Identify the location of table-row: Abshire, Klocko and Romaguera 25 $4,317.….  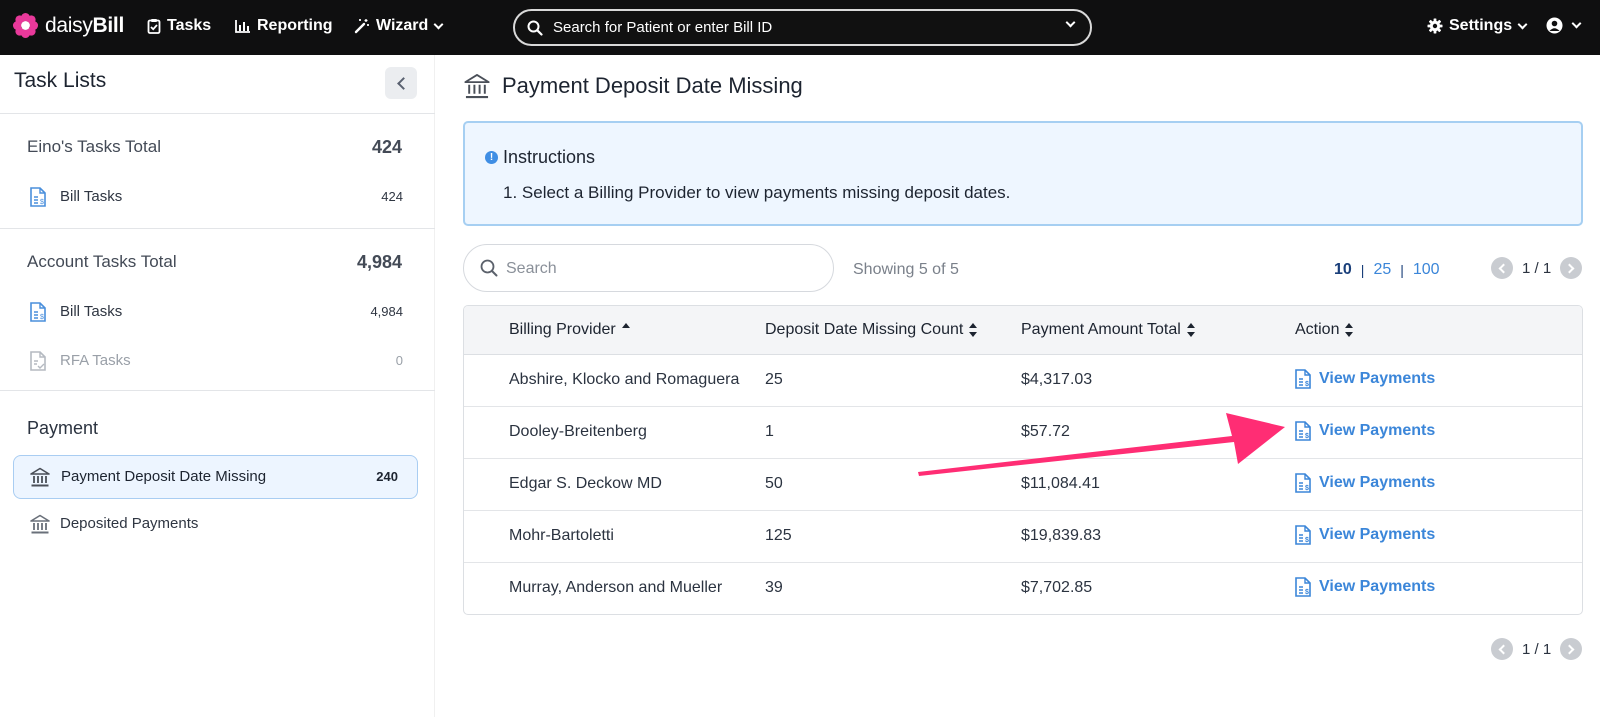
(1023, 381).